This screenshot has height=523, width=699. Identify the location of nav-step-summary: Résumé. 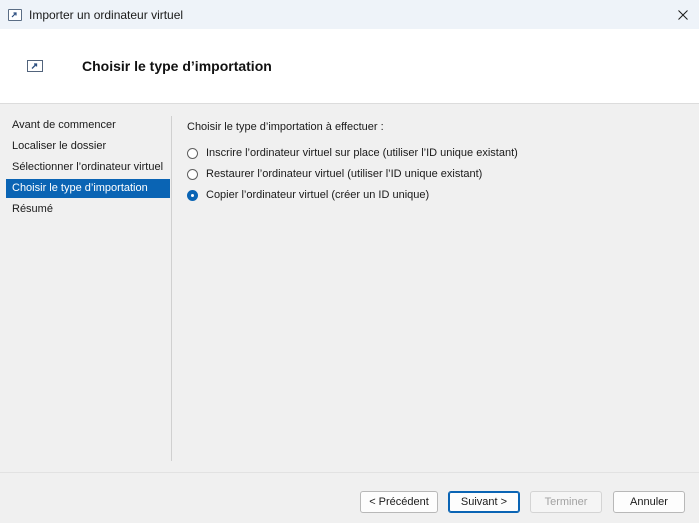
(88, 209).